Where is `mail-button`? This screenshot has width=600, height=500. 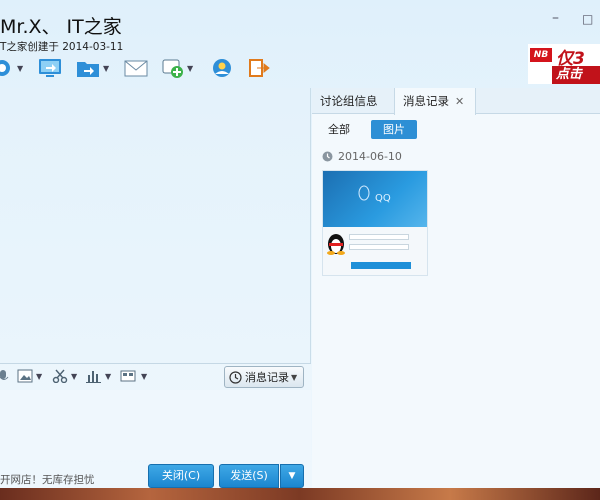
mail-button is located at coordinates (136, 68).